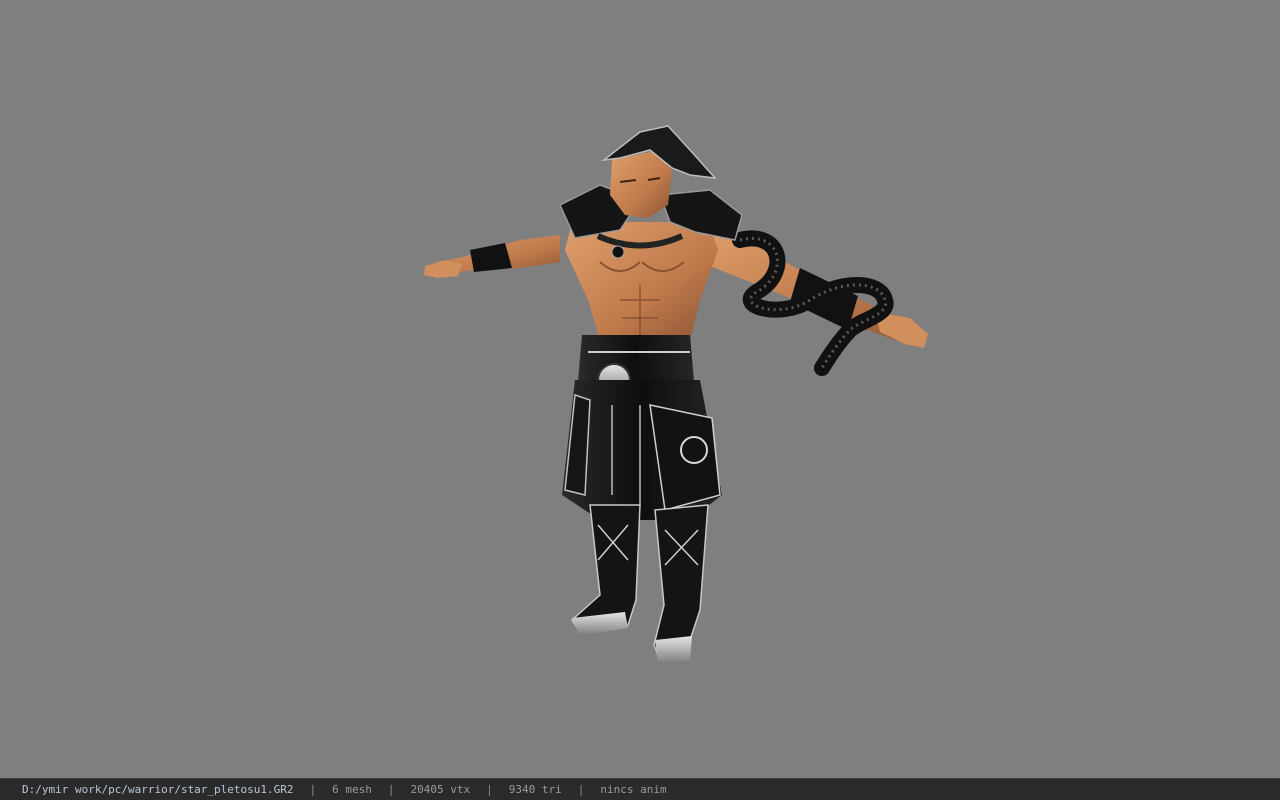 This screenshot has width=1280, height=800. What do you see at coordinates (492, 256) in the screenshot?
I see `left-arm` at bounding box center [492, 256].